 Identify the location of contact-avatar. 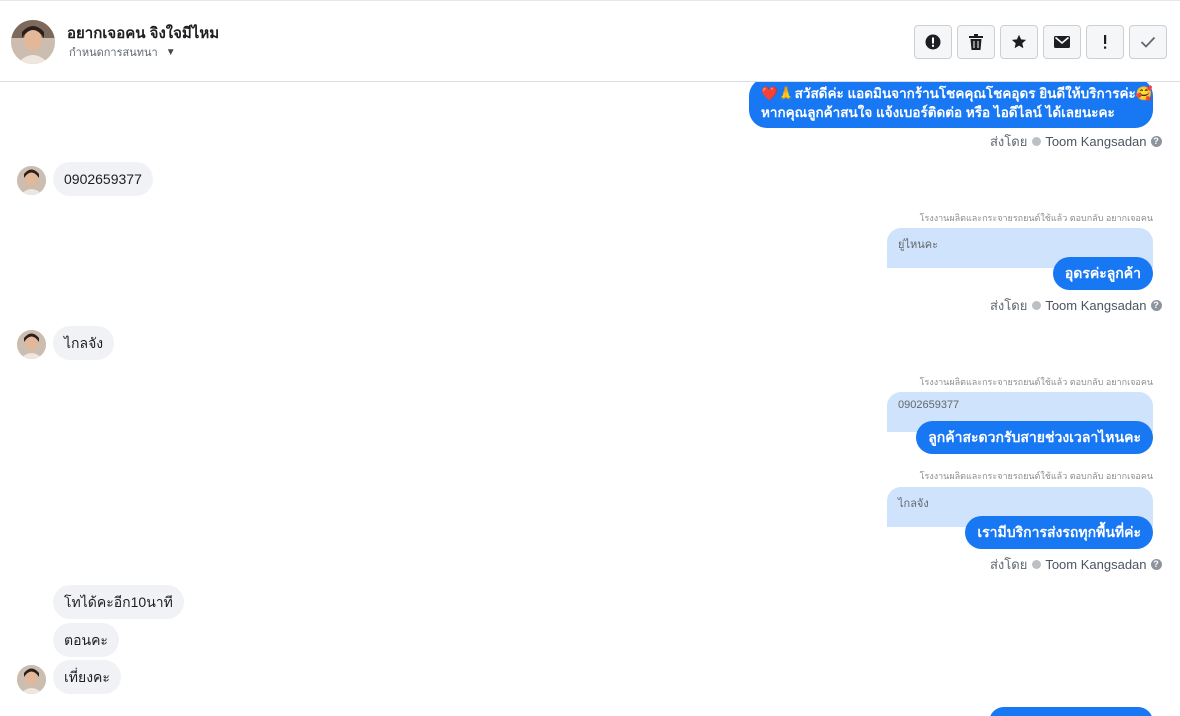
(33, 42).